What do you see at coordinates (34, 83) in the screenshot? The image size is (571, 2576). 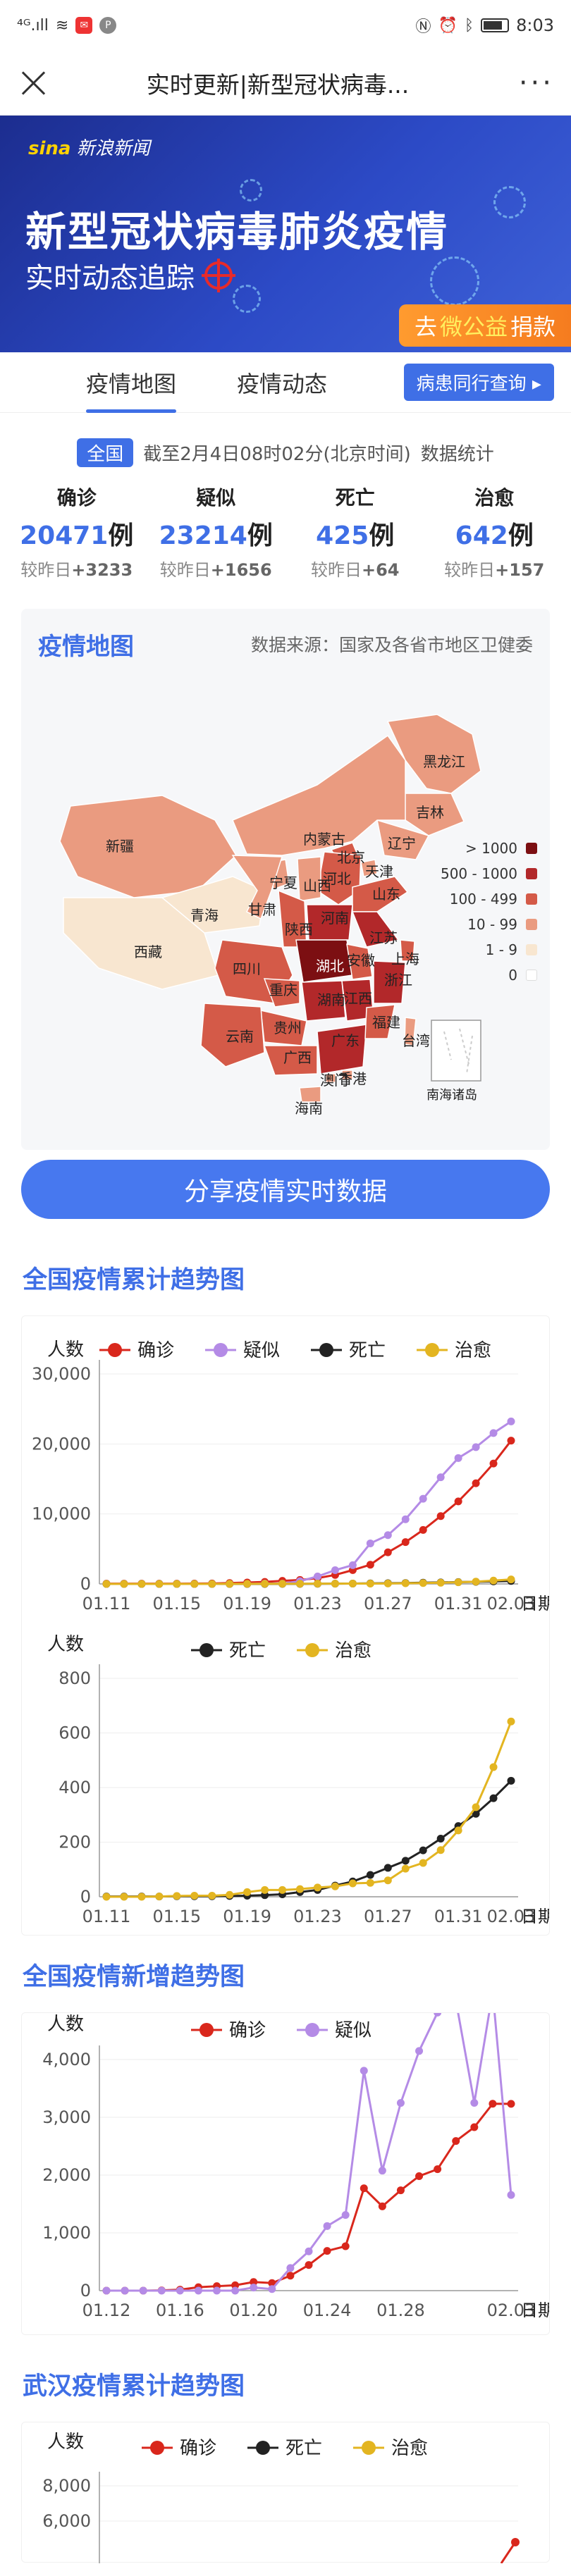 I see `close-icon` at bounding box center [34, 83].